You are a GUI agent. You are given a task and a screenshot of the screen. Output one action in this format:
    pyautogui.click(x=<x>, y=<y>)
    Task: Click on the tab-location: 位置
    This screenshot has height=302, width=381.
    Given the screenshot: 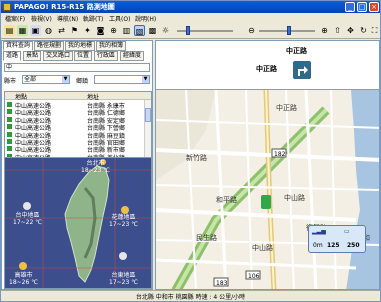 What is the action you would take?
    pyautogui.click(x=83, y=56)
    